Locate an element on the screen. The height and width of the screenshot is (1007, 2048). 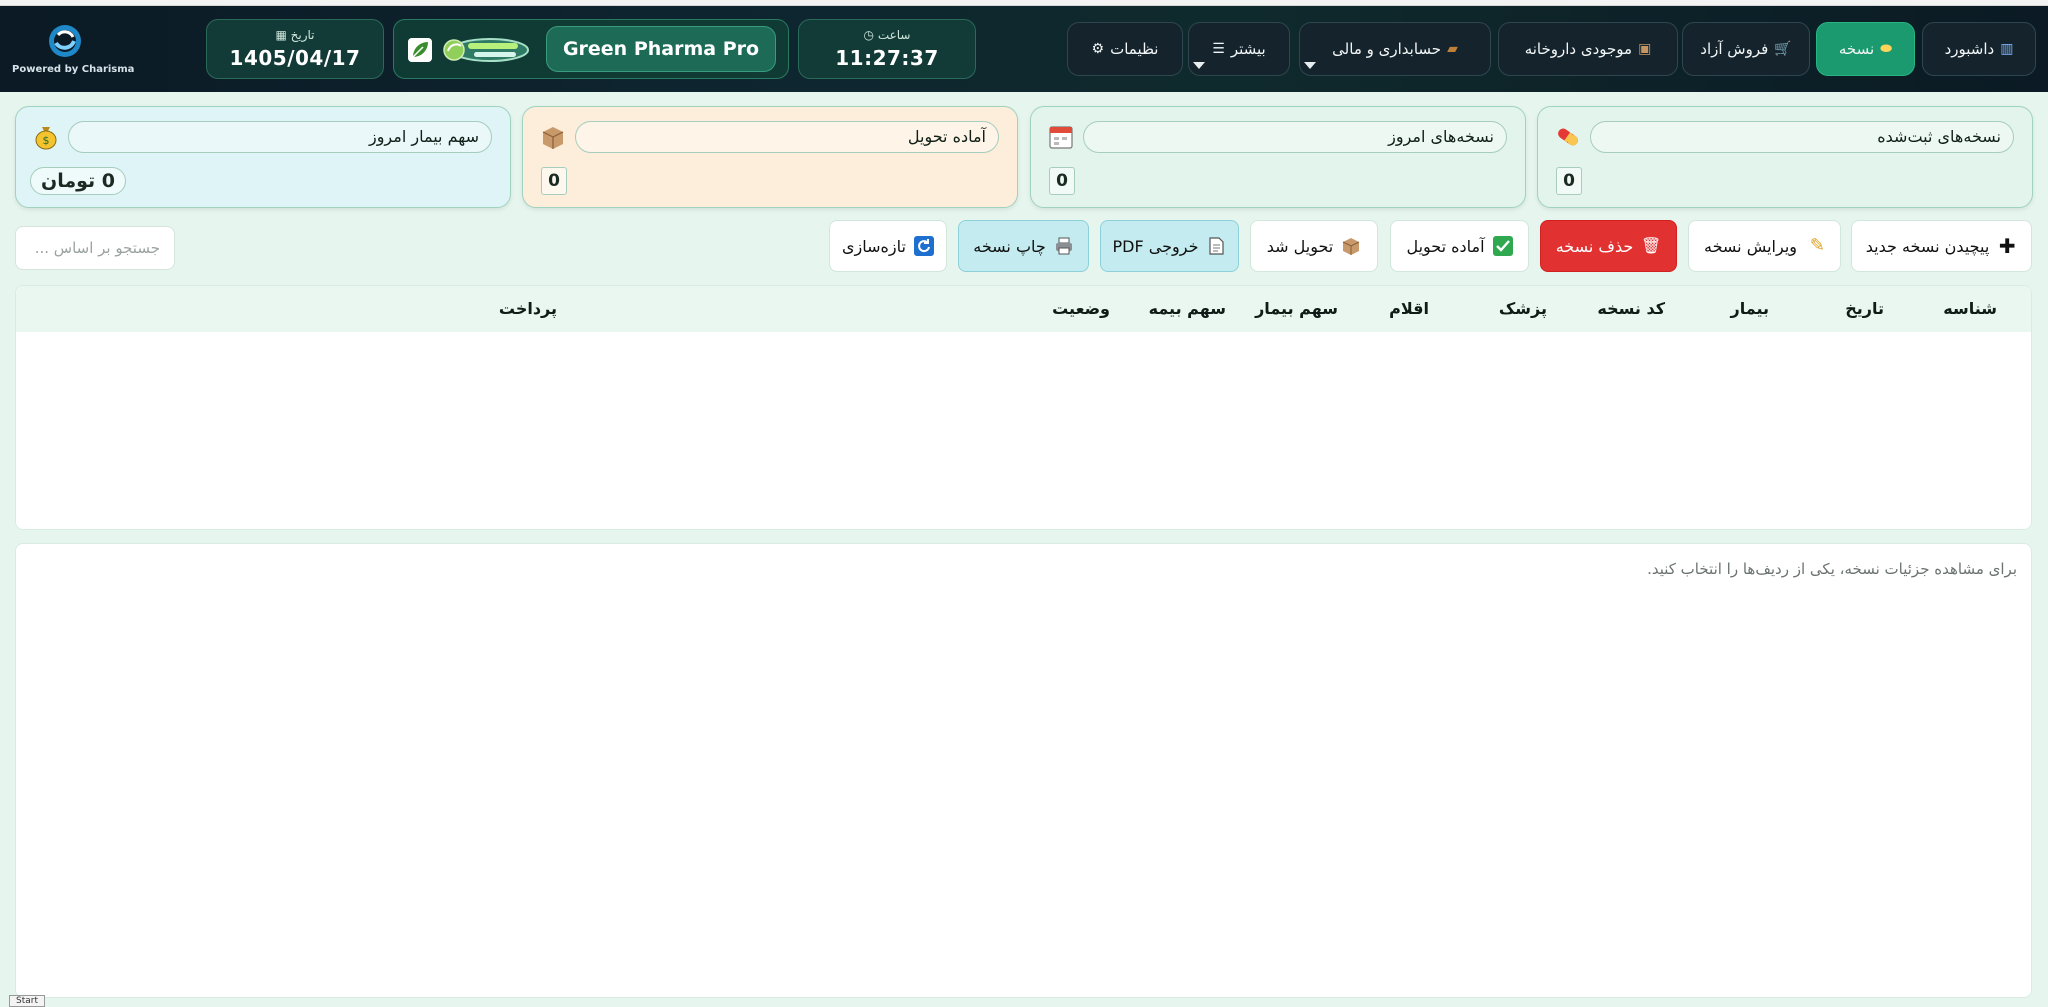
refresh-button: تازه‌سازی is located at coordinates (888, 246).